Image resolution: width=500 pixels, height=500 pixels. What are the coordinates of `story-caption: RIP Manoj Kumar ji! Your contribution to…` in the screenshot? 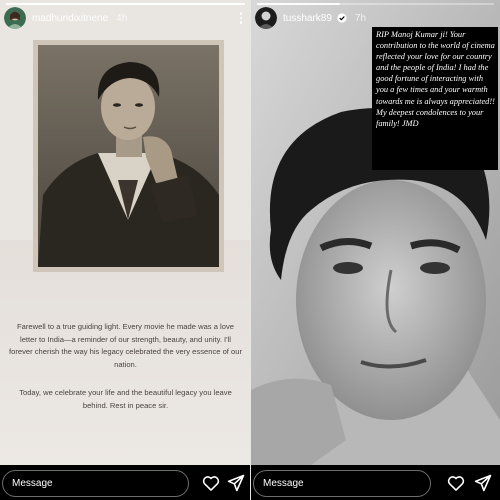 It's located at (435, 79).